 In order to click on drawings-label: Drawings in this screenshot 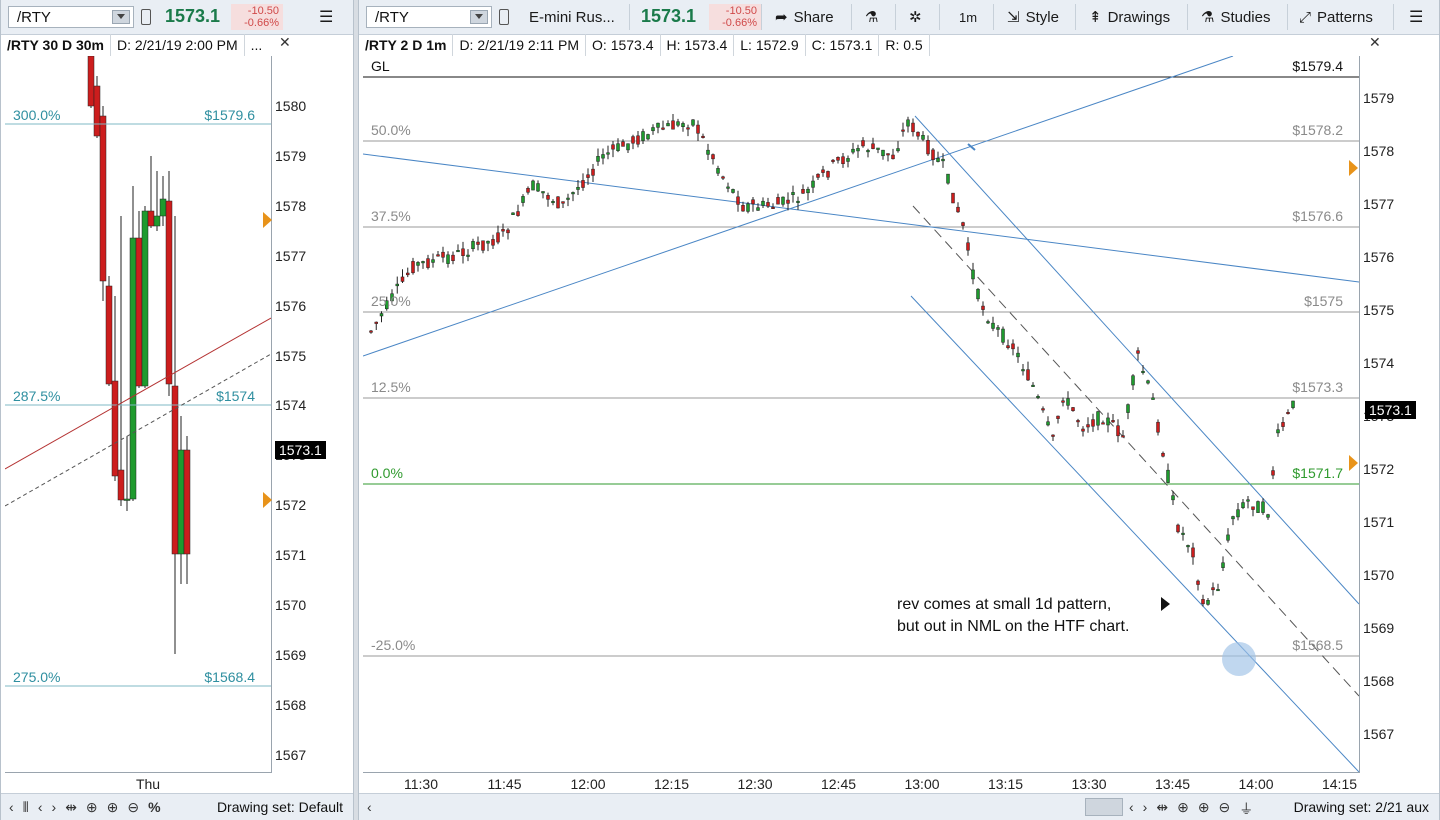, I will do `click(1139, 17)`.